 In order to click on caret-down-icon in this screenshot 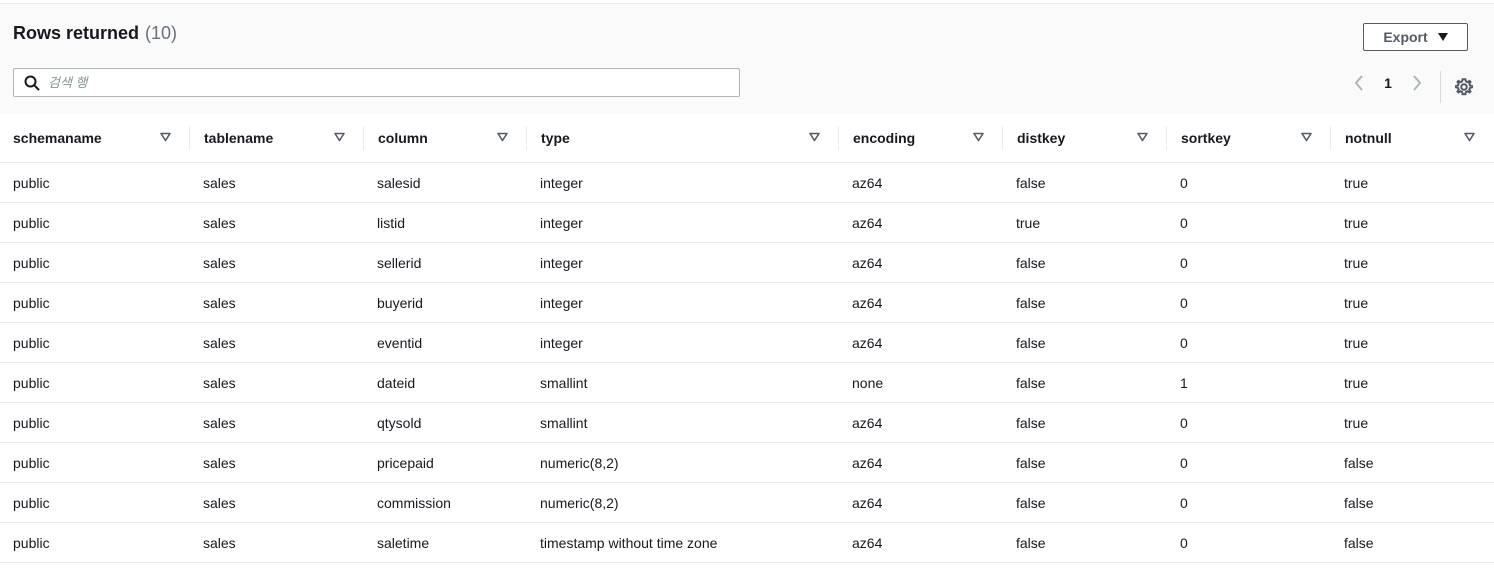, I will do `click(1442, 37)`.